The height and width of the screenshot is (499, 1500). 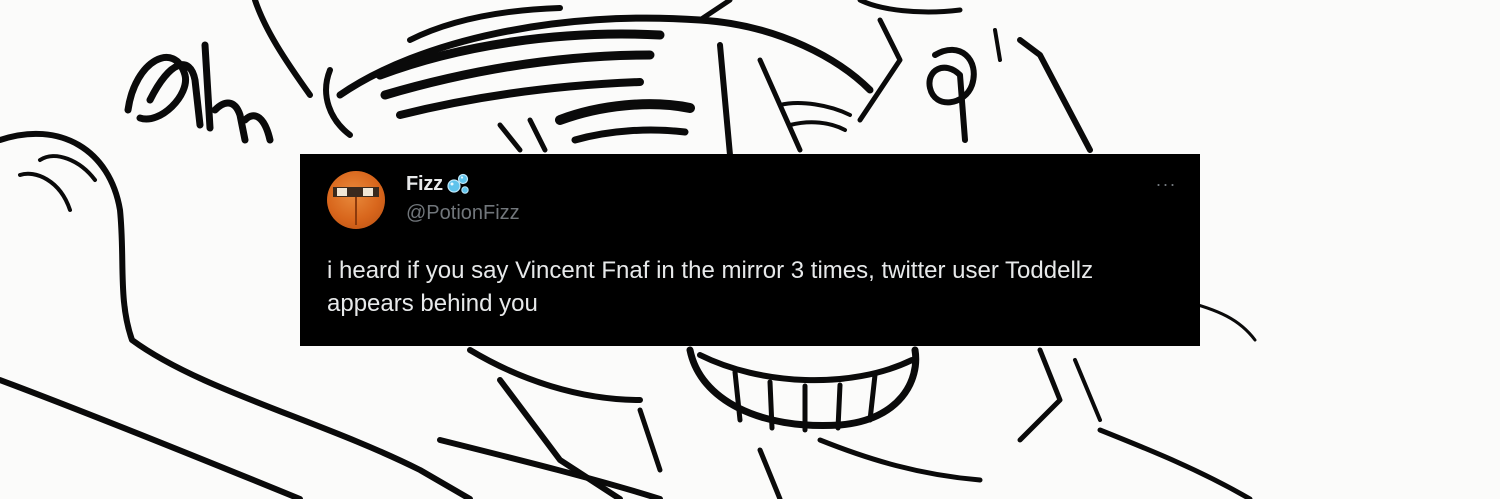 I want to click on avatar-left-eye, so click(x=342, y=192).